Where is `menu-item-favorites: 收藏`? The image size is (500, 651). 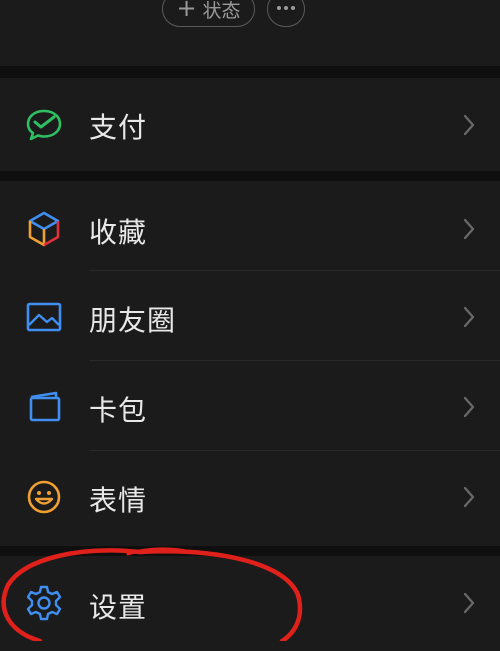
menu-item-favorites: 收藏 is located at coordinates (250, 226).